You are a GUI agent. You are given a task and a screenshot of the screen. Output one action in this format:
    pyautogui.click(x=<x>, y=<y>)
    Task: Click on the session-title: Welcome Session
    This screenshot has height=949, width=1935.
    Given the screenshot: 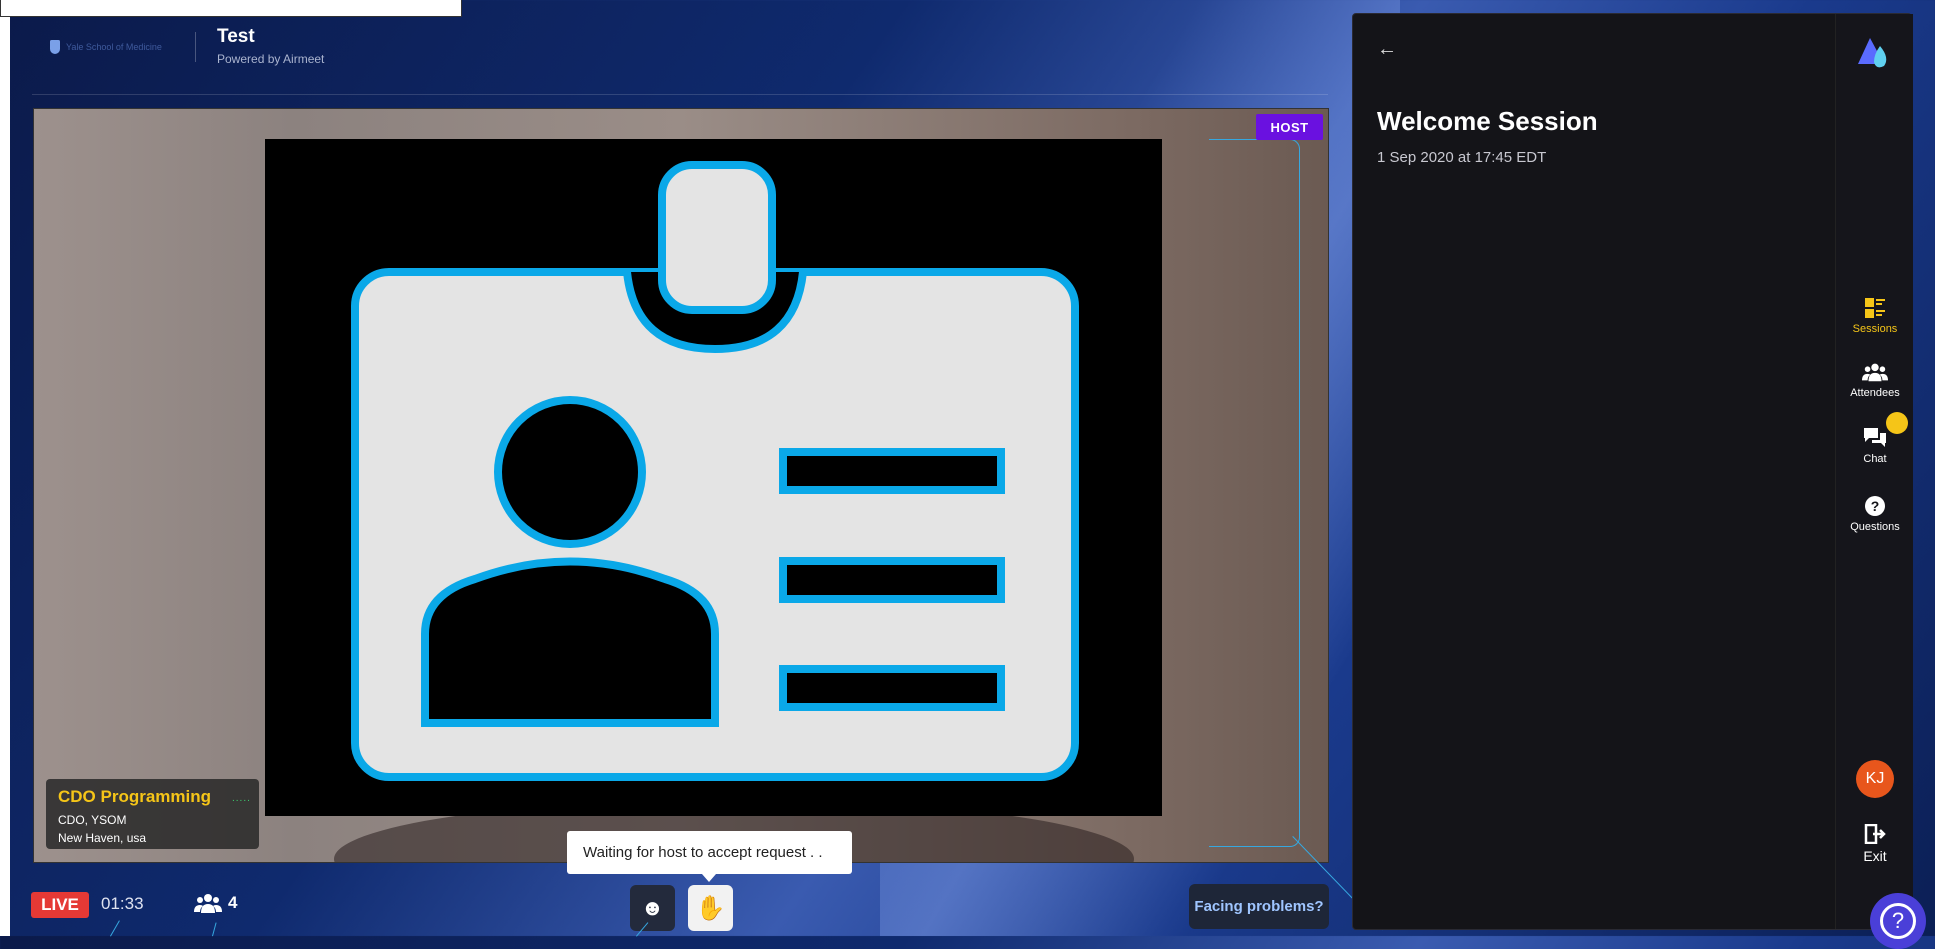 What is the action you would take?
    pyautogui.click(x=1487, y=121)
    